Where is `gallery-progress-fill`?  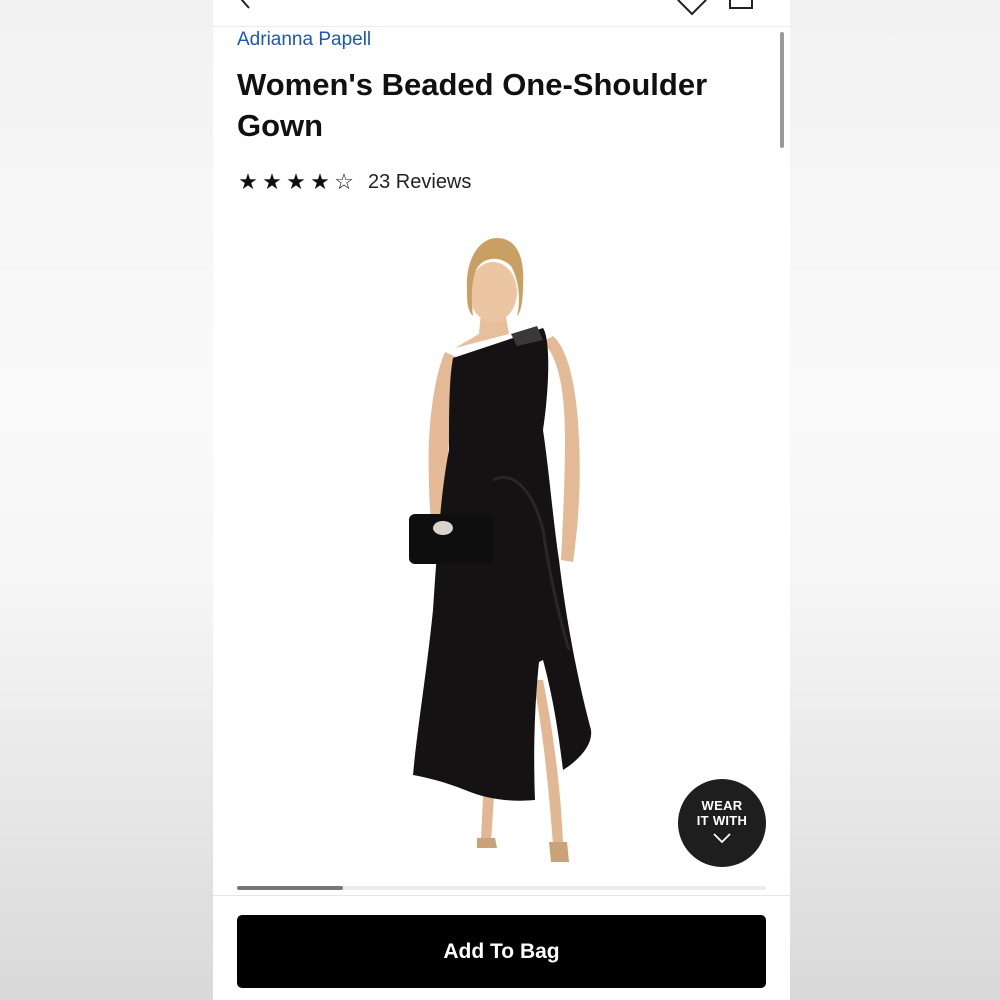
gallery-progress-fill is located at coordinates (290, 888).